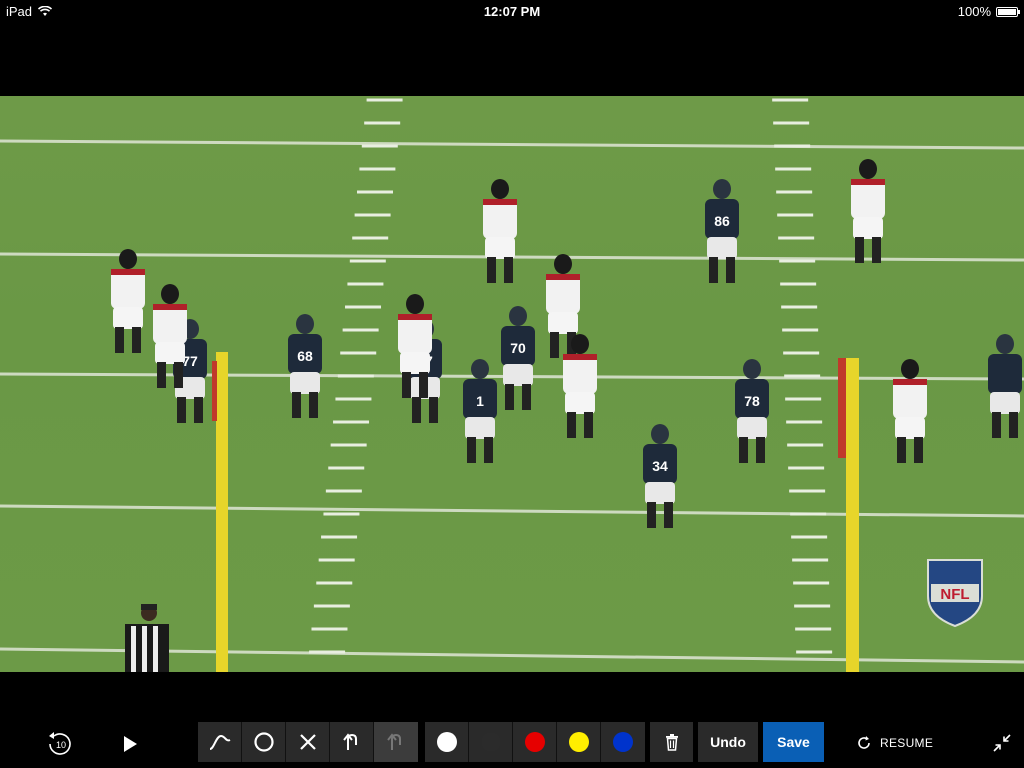  I want to click on save-button: Save, so click(793, 742).